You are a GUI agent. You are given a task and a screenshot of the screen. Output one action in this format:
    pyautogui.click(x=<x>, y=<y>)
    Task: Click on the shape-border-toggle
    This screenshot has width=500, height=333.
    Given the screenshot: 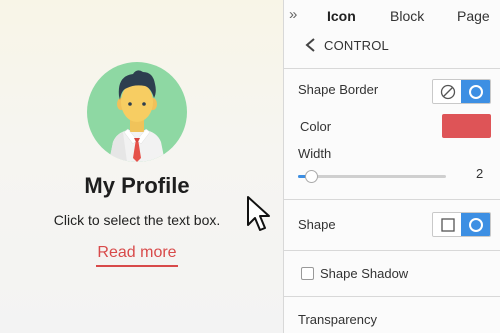 What is the action you would take?
    pyautogui.click(x=461, y=91)
    